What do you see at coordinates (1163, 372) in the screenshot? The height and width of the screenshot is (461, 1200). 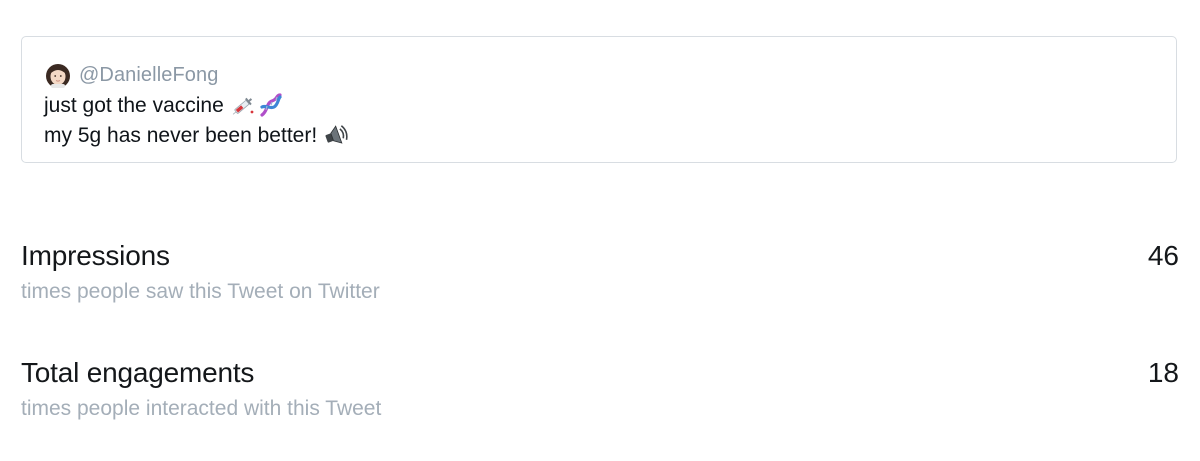 I see `metric-value: 18` at bounding box center [1163, 372].